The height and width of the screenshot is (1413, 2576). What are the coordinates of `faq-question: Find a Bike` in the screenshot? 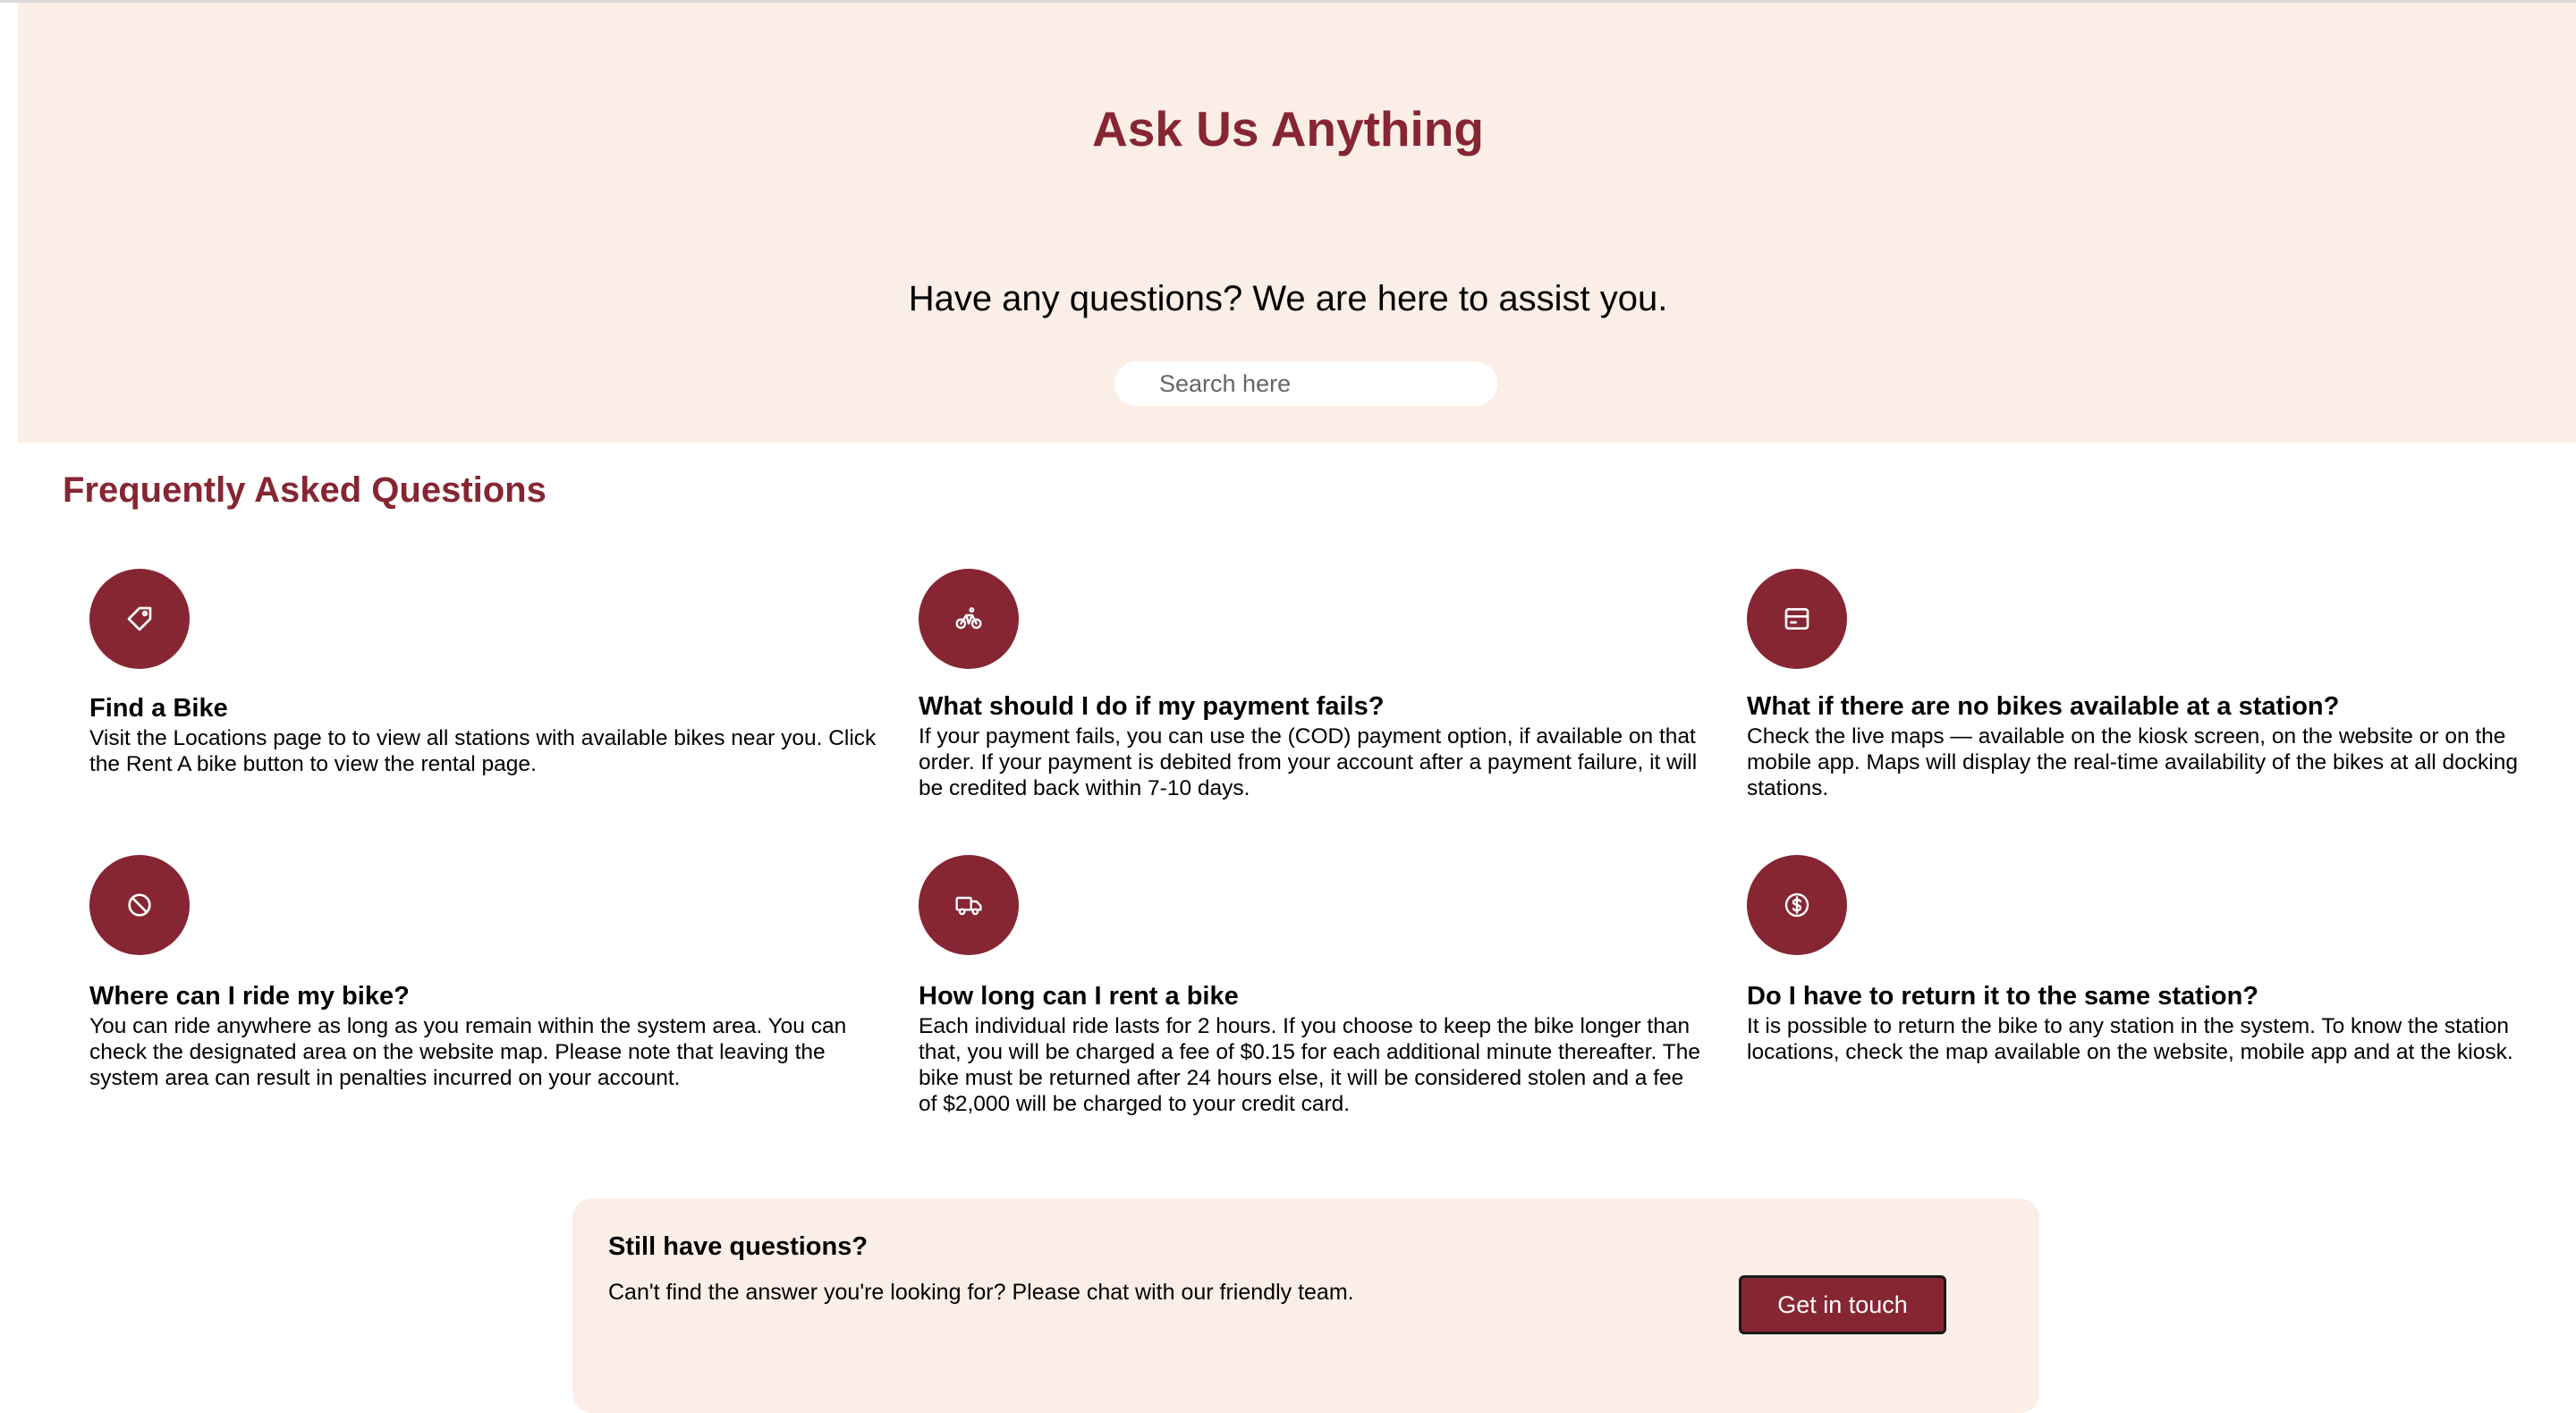 It's located at (158, 708).